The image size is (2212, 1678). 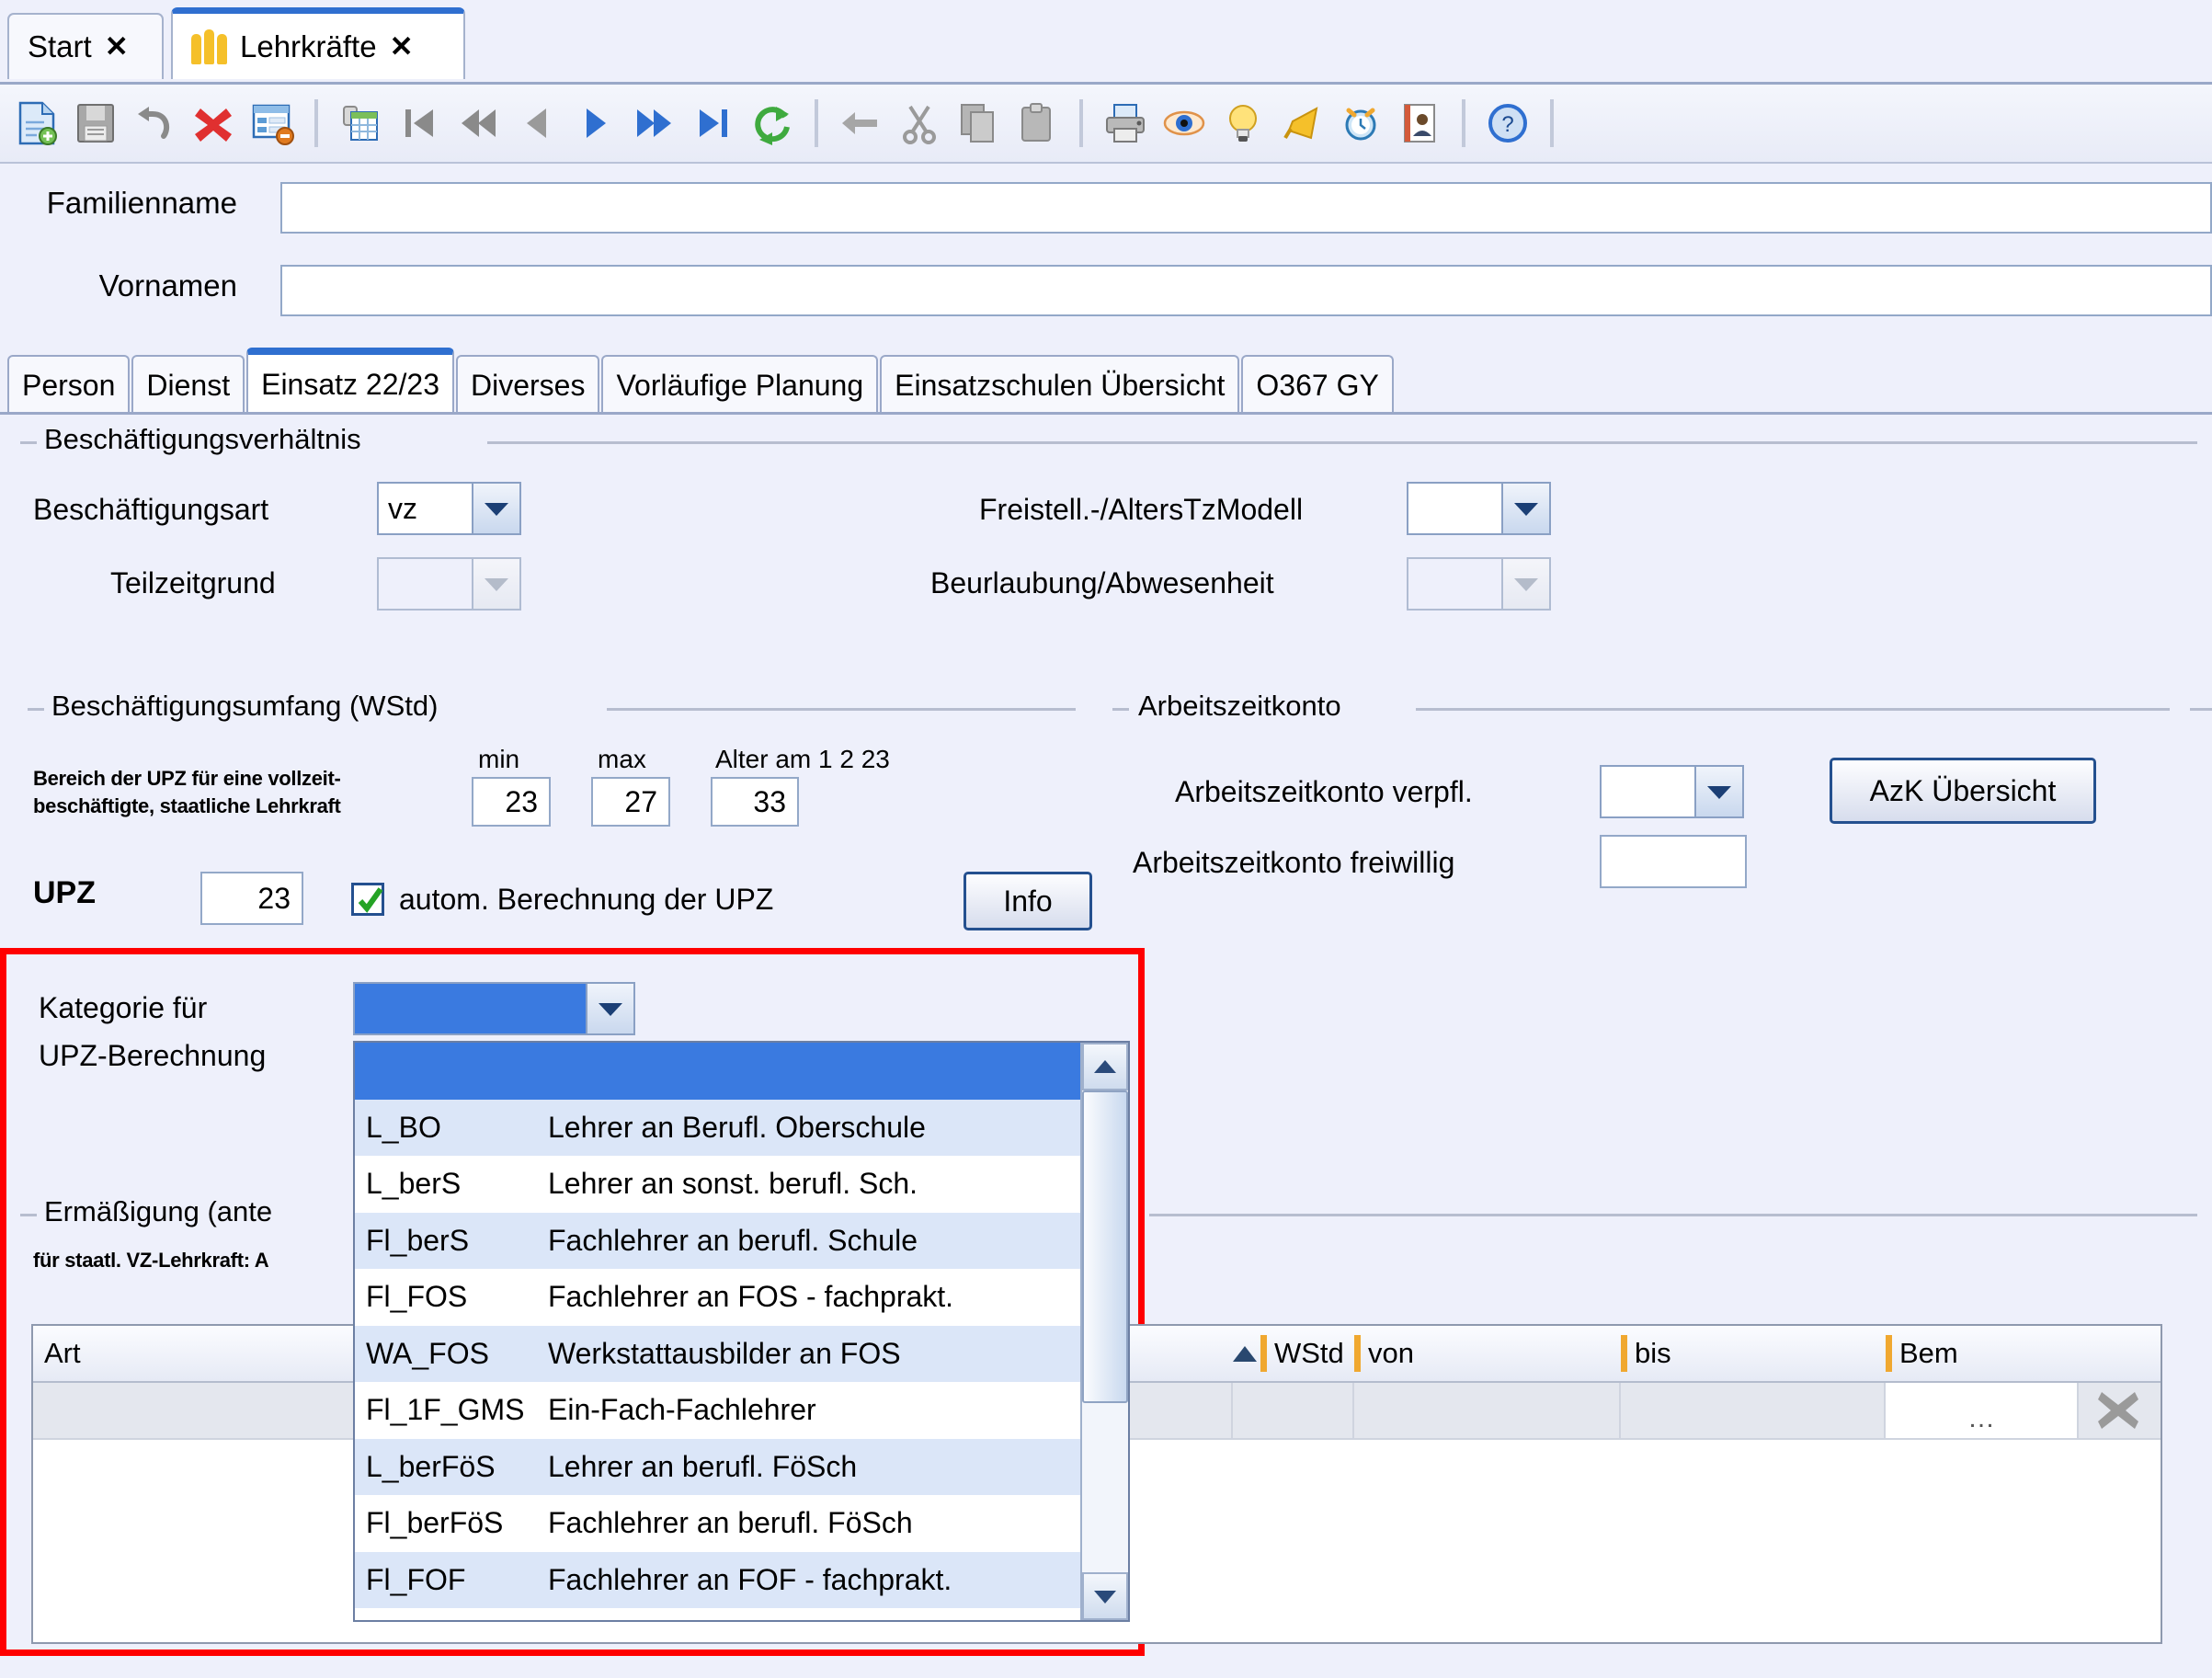 I want to click on dropdown-option-fl-1f-gms: Fl_1F_GMS Ein-Fach-Fachlehrer, so click(x=717, y=1411).